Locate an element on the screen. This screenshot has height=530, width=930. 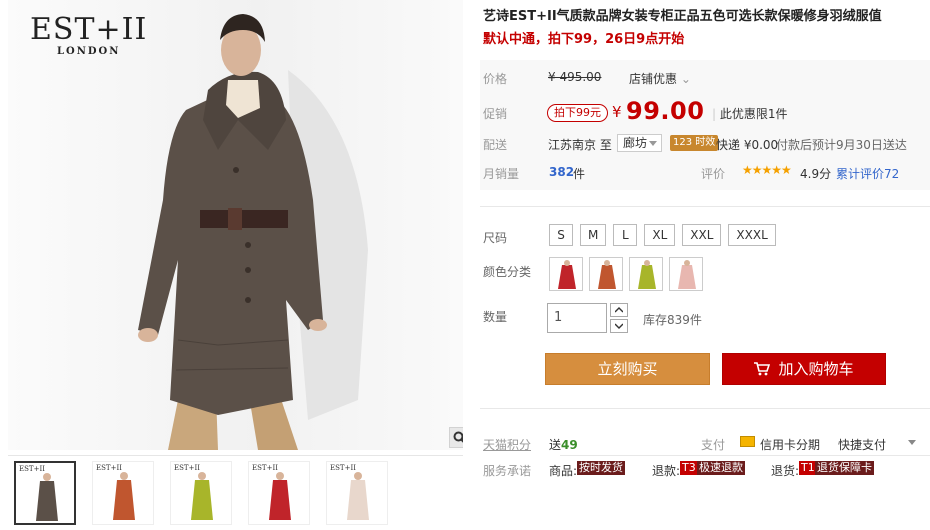
chevron-down-icon: ⌄ is located at coordinates (684, 79).